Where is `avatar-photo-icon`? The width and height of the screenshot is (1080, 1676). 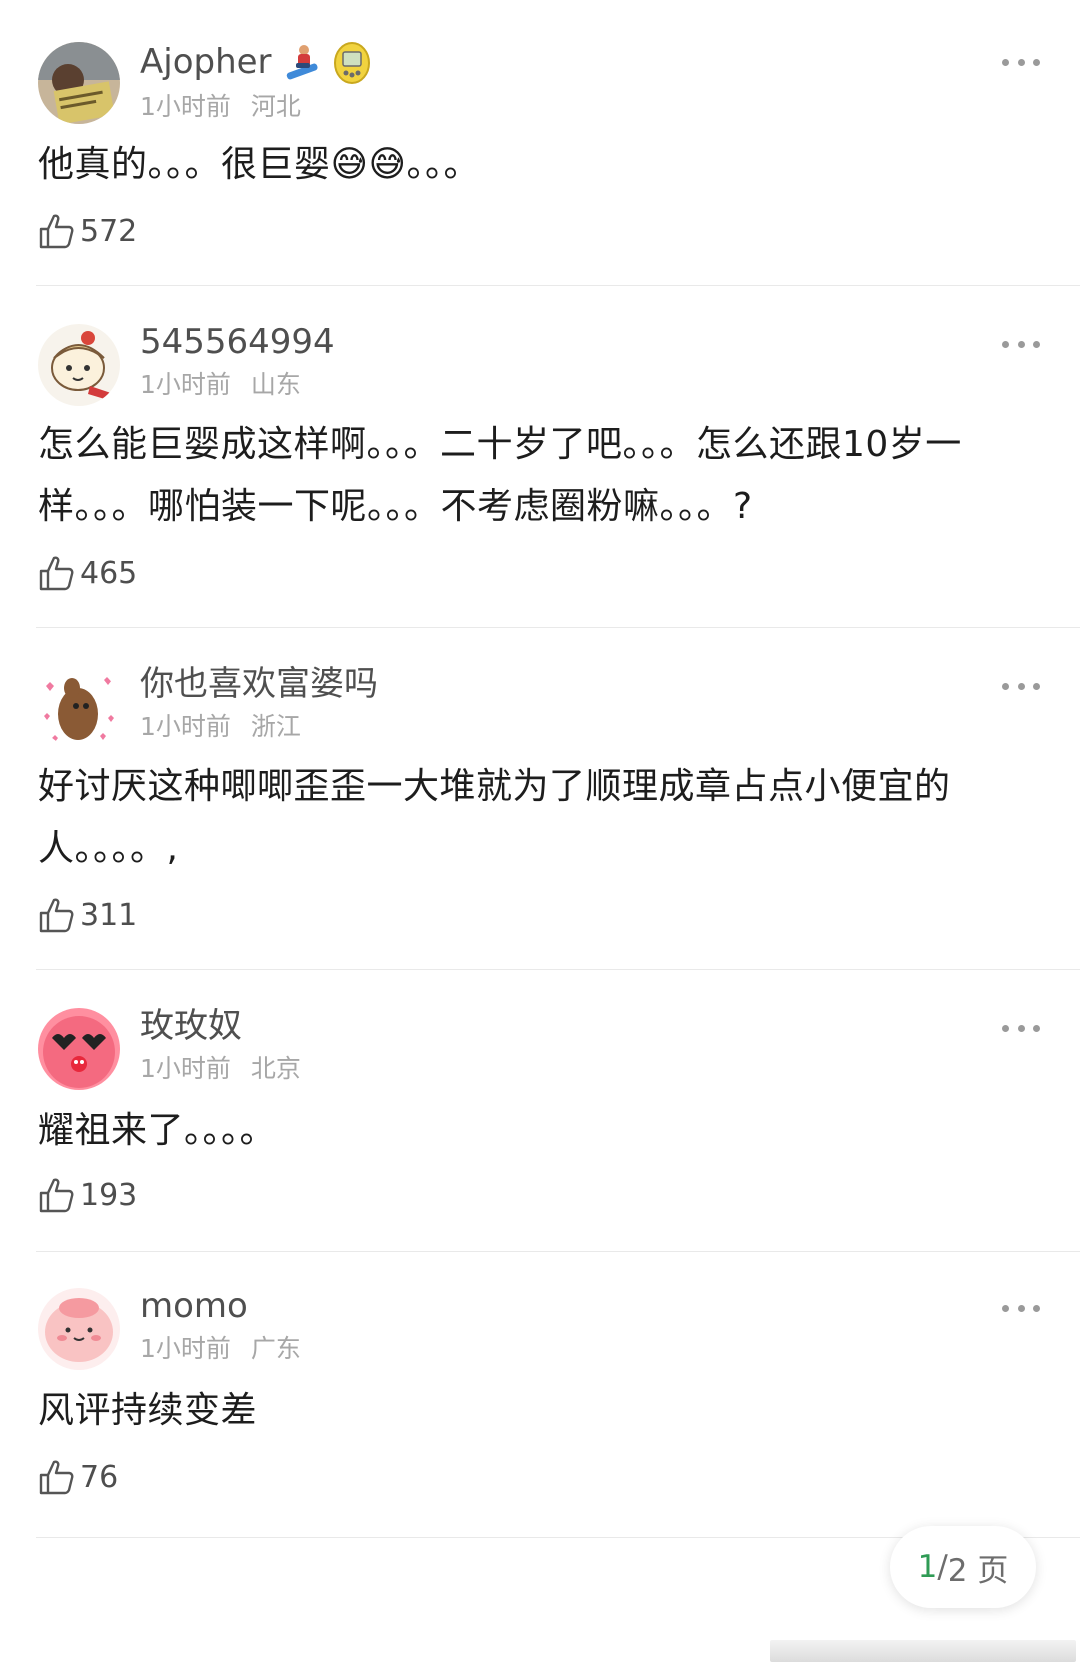
avatar-photo-icon is located at coordinates (79, 83).